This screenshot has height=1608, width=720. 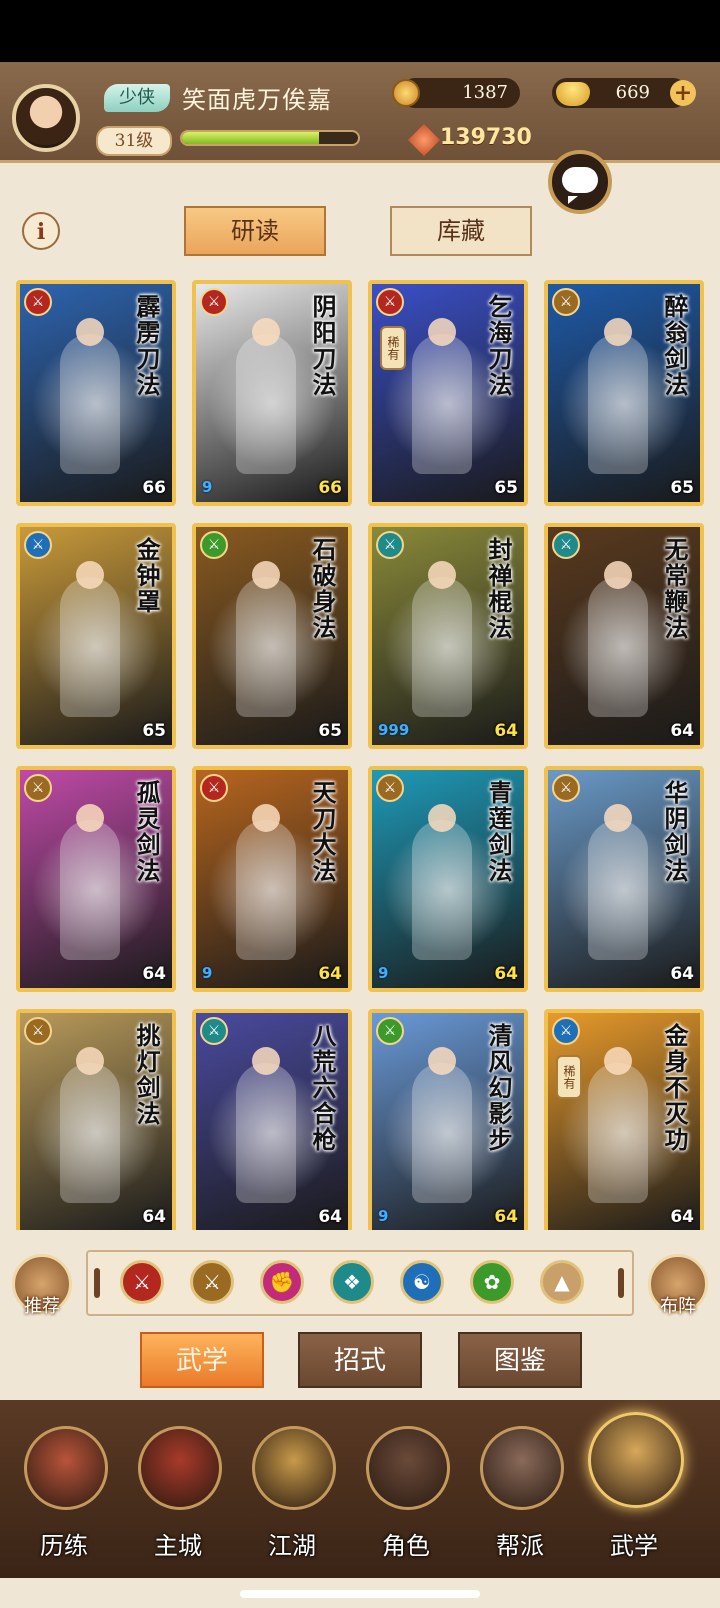 What do you see at coordinates (448, 879) in the screenshot?
I see `skill-card: ⚔ 青莲剑法 9 64` at bounding box center [448, 879].